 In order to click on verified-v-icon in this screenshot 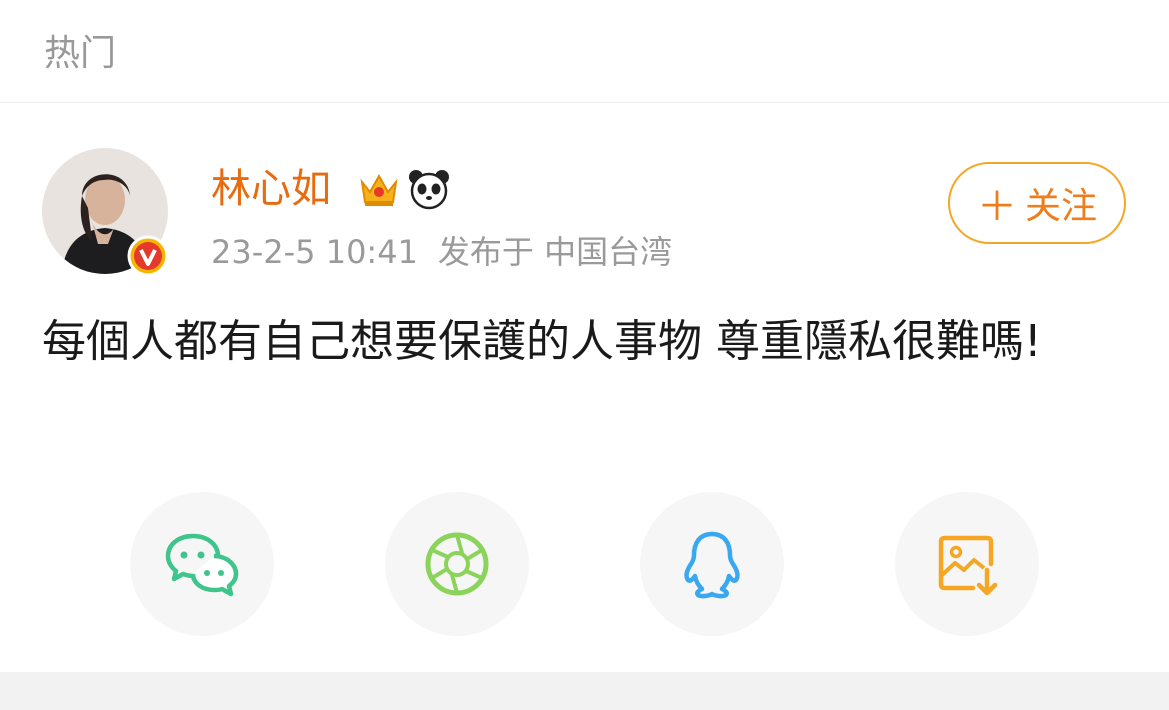, I will do `click(148, 256)`.